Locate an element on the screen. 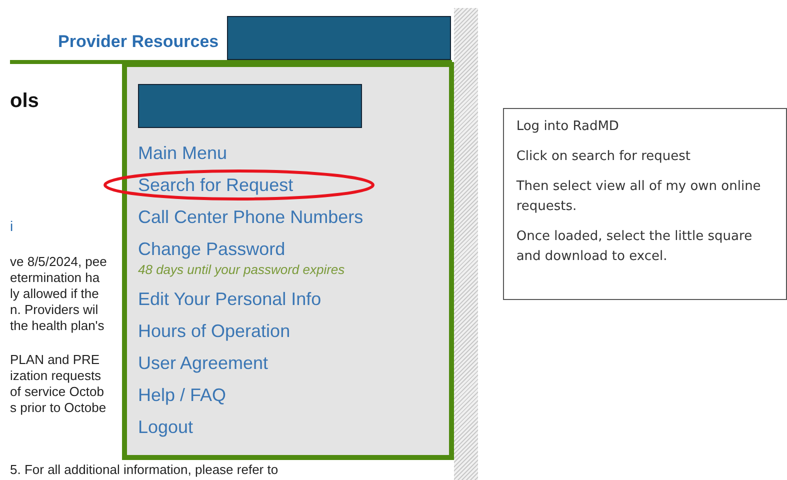 This screenshot has height=480, width=787. paragraph-line: etermination ha is located at coordinates (55, 278).